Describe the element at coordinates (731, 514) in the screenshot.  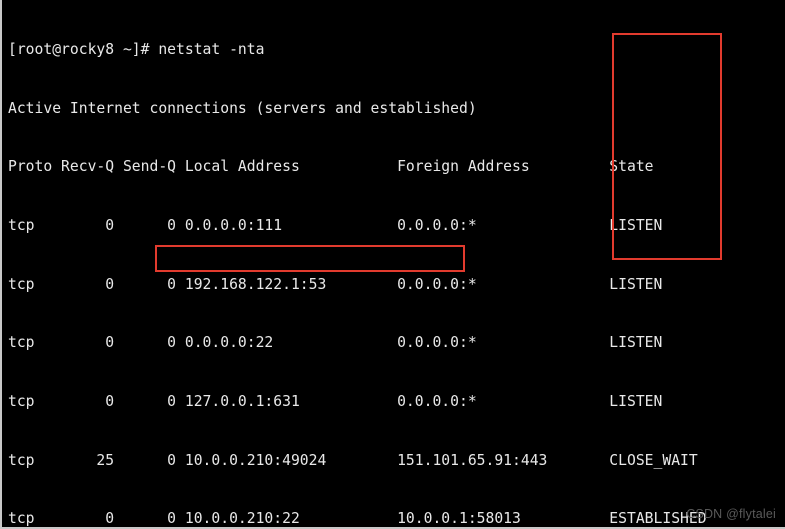
I see `watermark: CSDN @flytalei` at that location.